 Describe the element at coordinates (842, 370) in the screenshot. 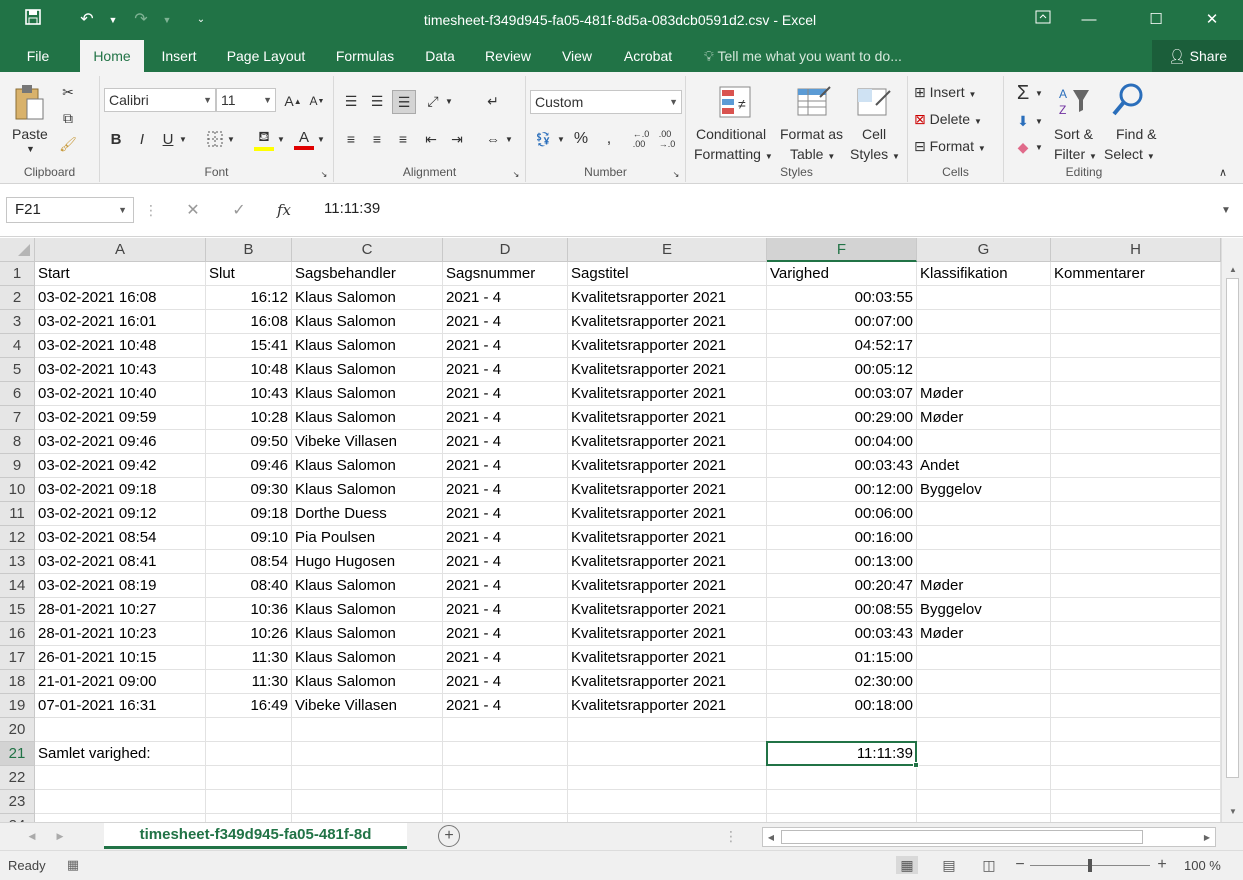

I see `table-cell: 00:05:12` at that location.